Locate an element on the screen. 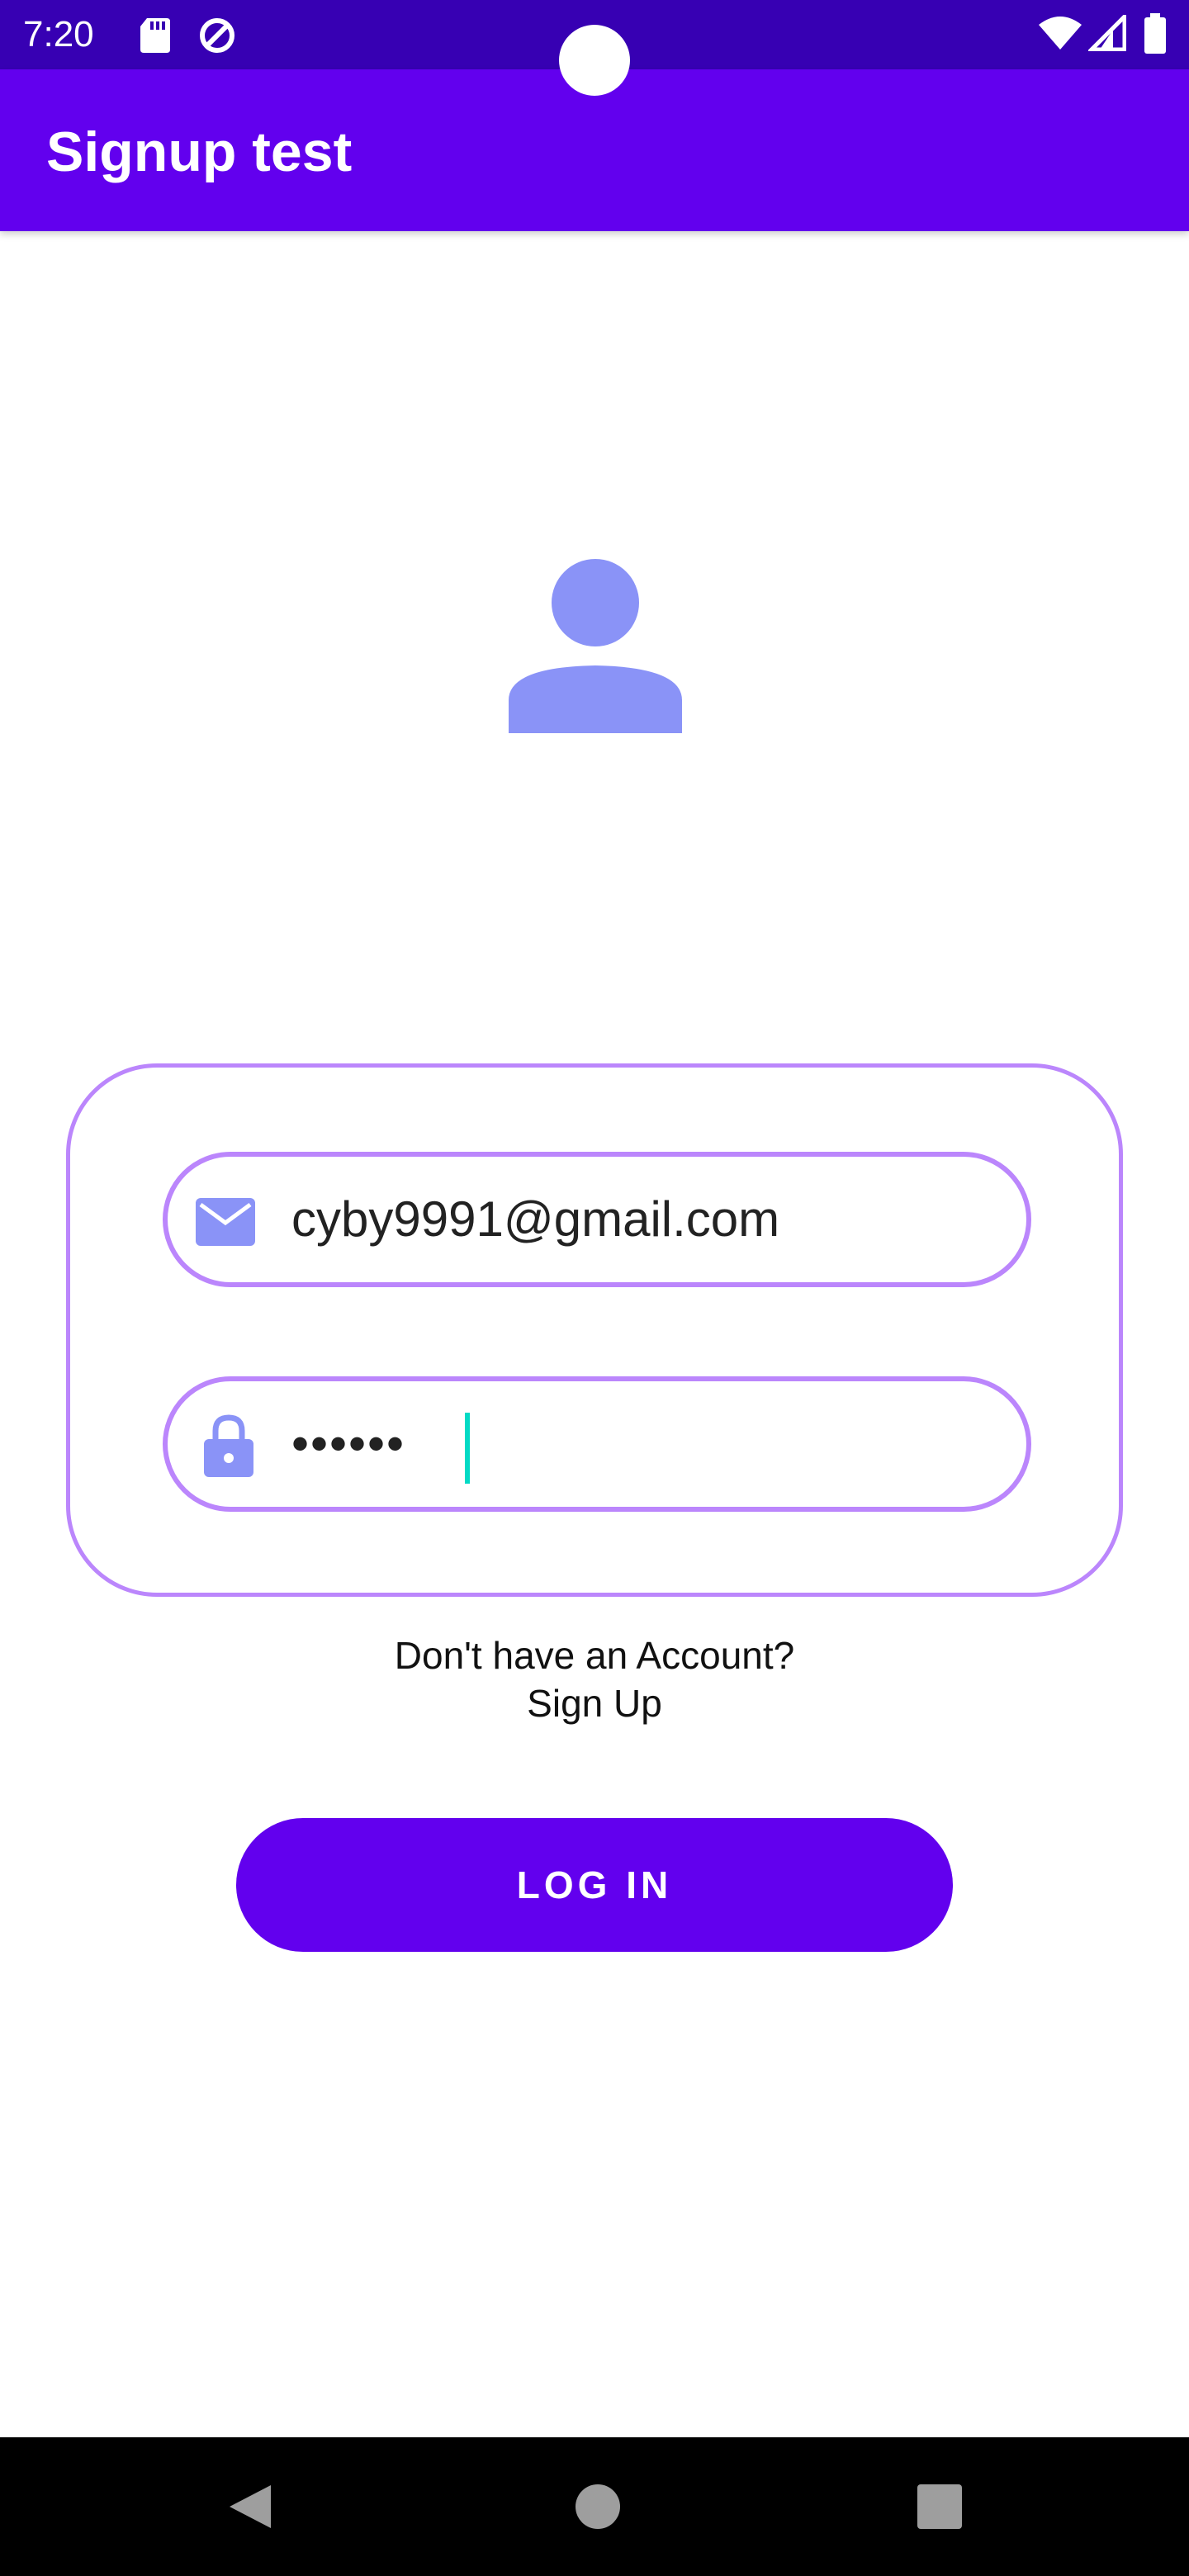 This screenshot has height=2576, width=1189. email-field: cyby9991@gmail.com is located at coordinates (597, 1219).